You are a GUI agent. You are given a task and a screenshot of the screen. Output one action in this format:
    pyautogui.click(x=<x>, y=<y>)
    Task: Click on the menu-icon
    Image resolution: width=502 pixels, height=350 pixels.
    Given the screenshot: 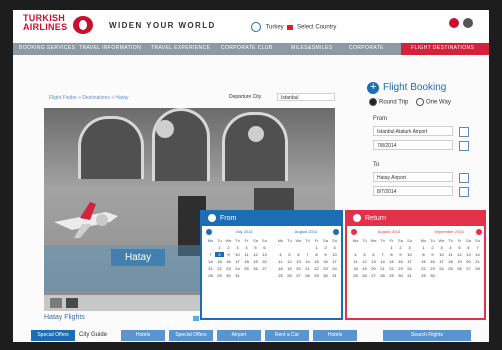 What is the action you would take?
    pyautogui.click(x=468, y=23)
    